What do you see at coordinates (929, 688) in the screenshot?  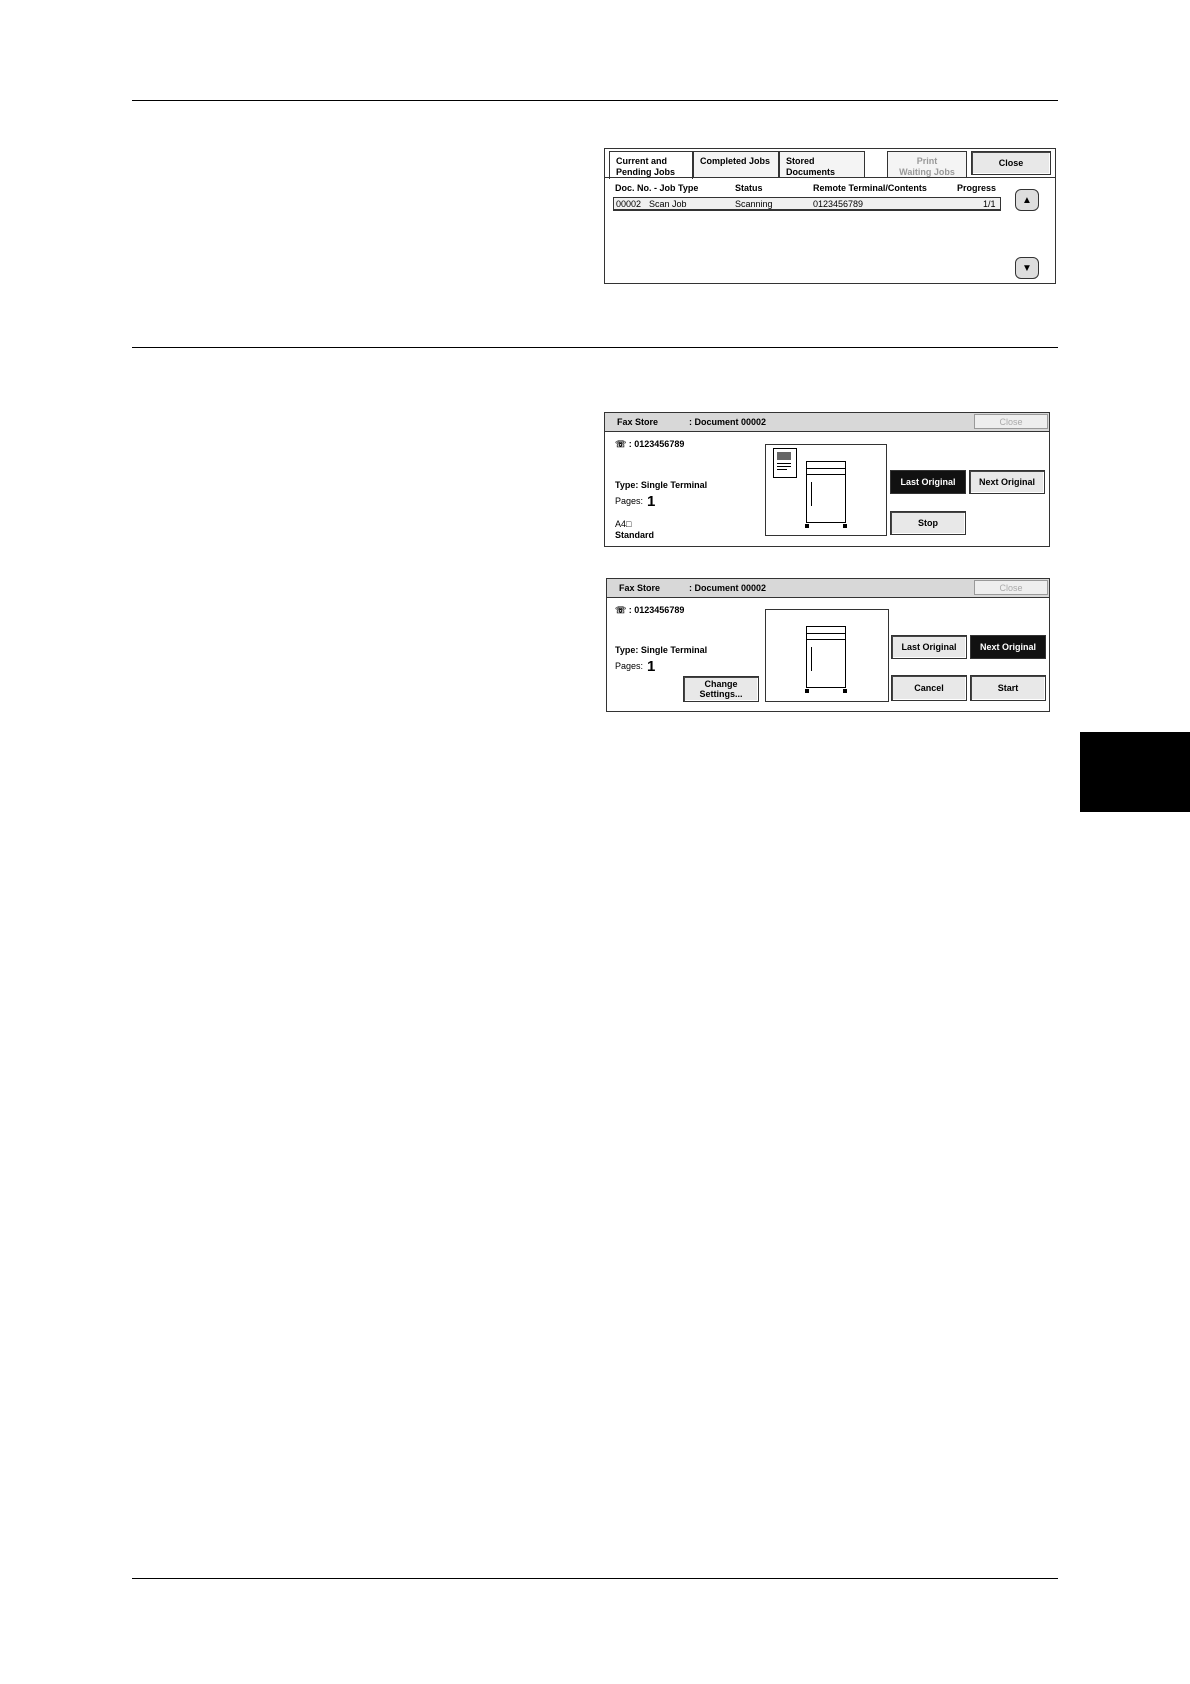 I see `cancel-button: Cancel` at bounding box center [929, 688].